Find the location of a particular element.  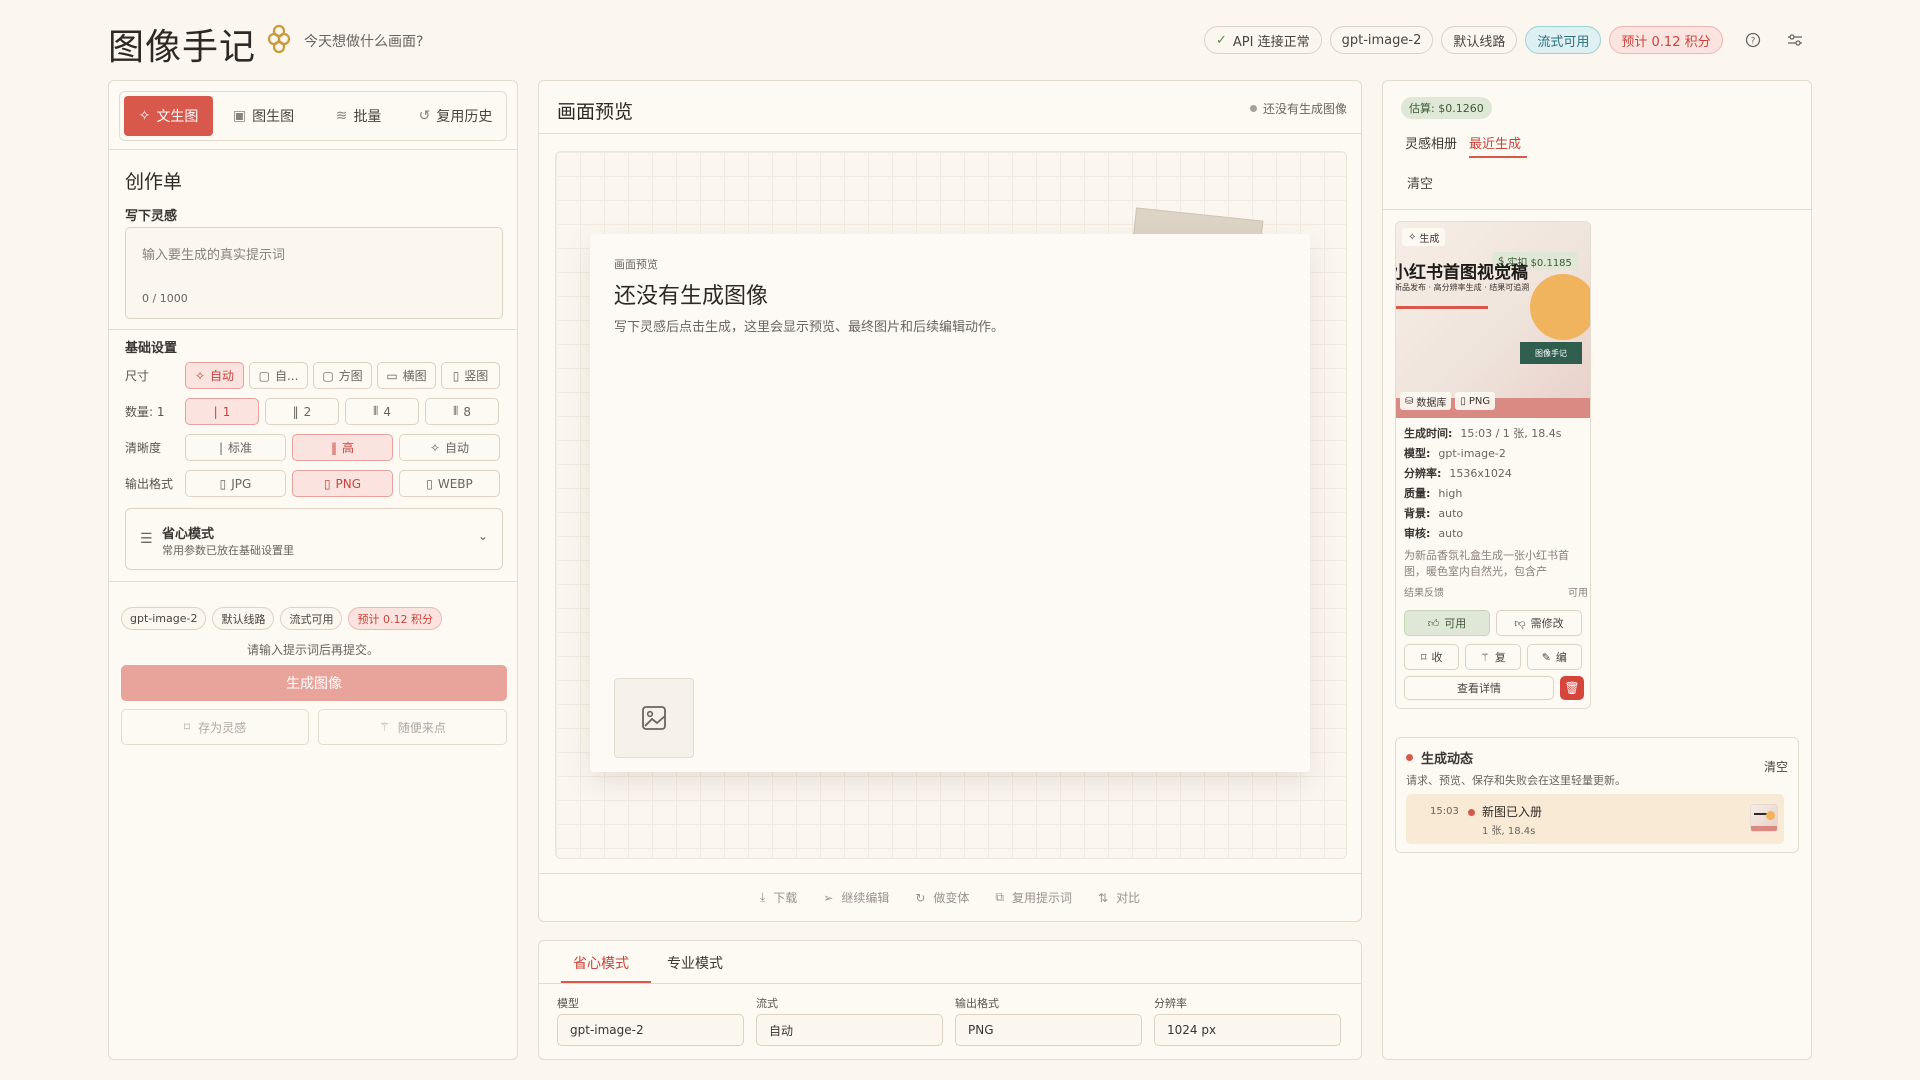

view-details-button: 查看详情 is located at coordinates (1479, 688).